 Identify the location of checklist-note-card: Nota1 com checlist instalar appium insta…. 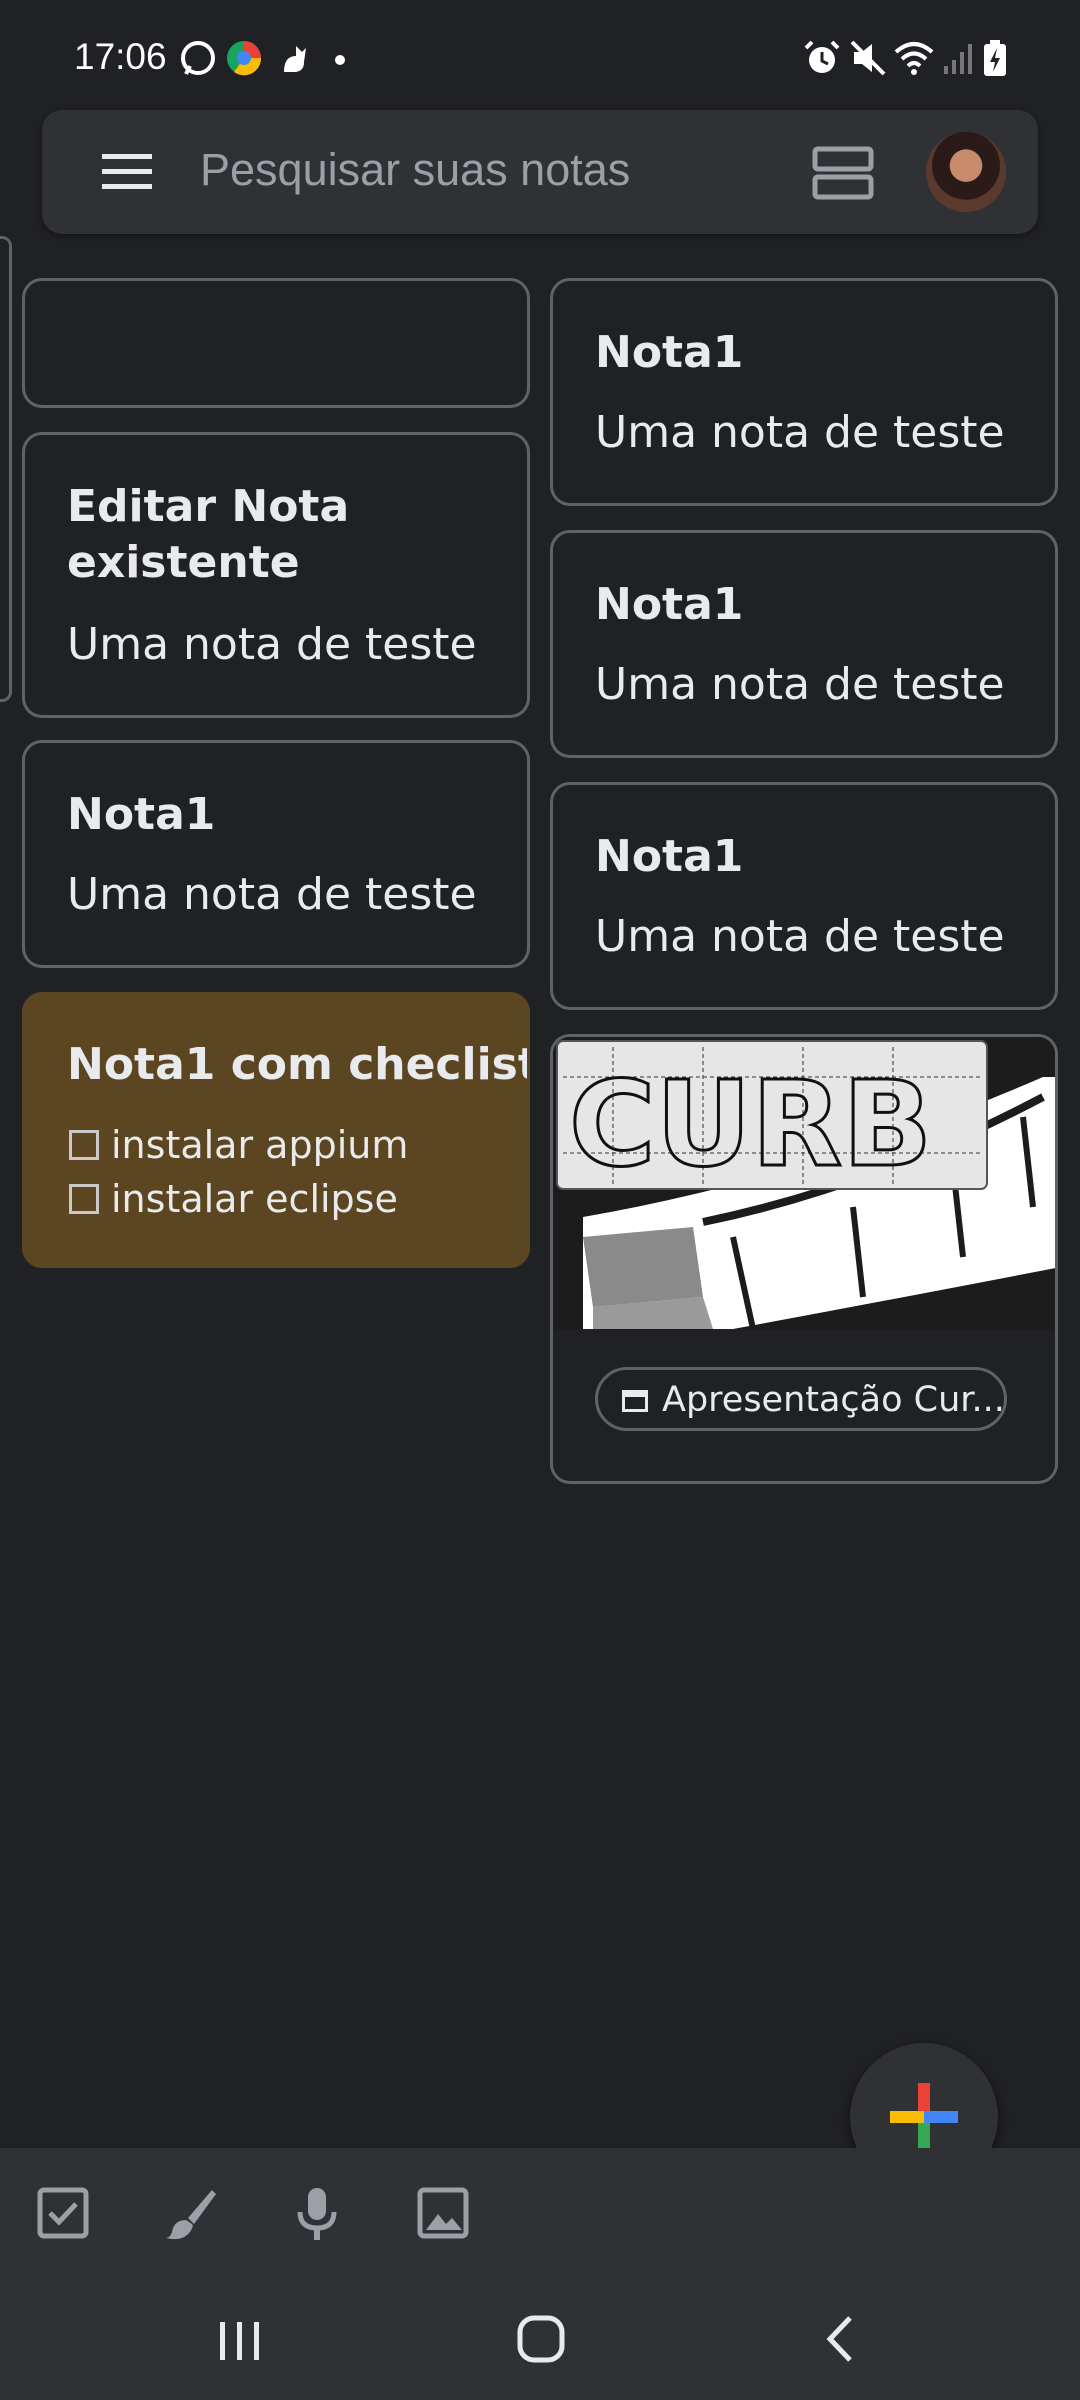
(276, 1130).